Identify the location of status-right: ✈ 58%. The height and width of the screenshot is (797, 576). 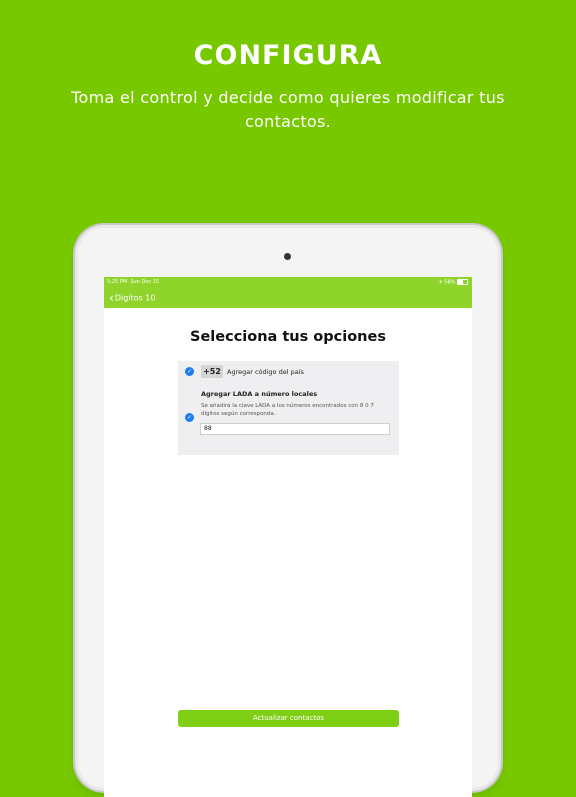
(453, 282).